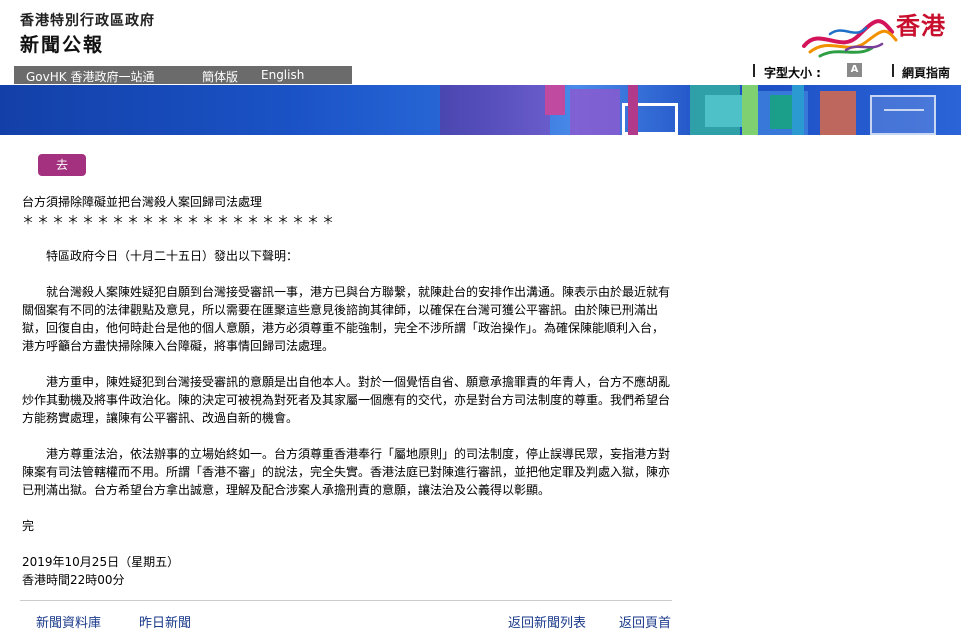 The width and height of the screenshot is (961, 635). Describe the element at coordinates (101, 562) in the screenshot. I see `release-date: 2019年10月25日（星期五）` at that location.